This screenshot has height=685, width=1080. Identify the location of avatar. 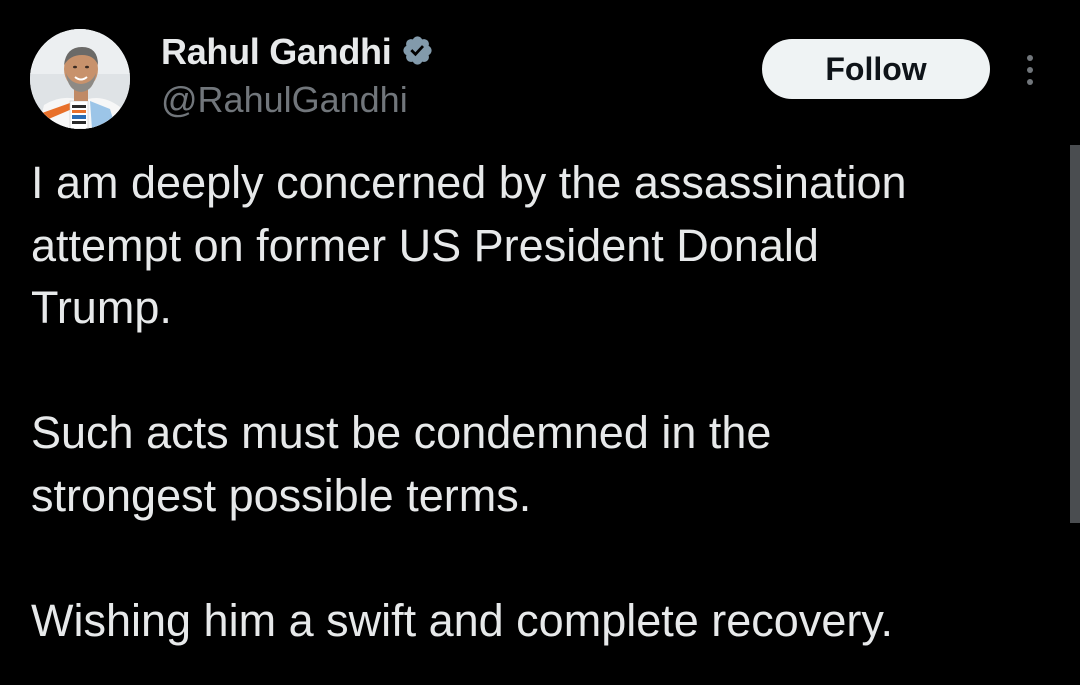
(80, 79).